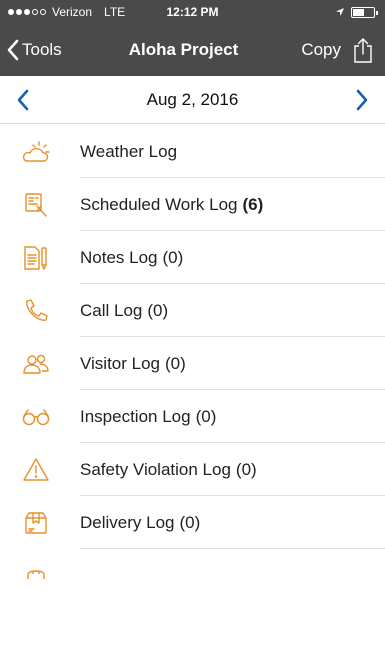 This screenshot has height=649, width=385. What do you see at coordinates (115, 12) in the screenshot?
I see `network-type: LTE` at bounding box center [115, 12].